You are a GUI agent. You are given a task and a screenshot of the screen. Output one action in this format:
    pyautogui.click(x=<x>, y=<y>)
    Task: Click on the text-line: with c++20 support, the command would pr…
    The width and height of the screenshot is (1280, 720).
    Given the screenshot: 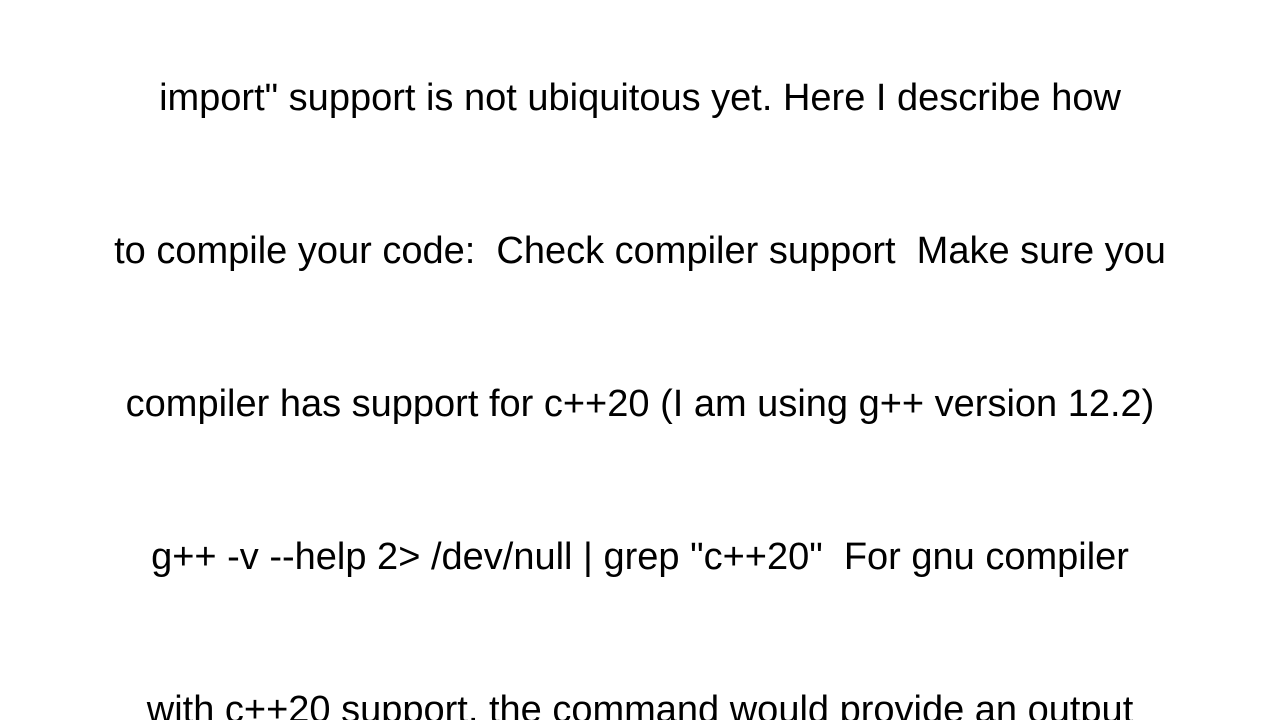 What is the action you would take?
    pyautogui.click(x=640, y=704)
    